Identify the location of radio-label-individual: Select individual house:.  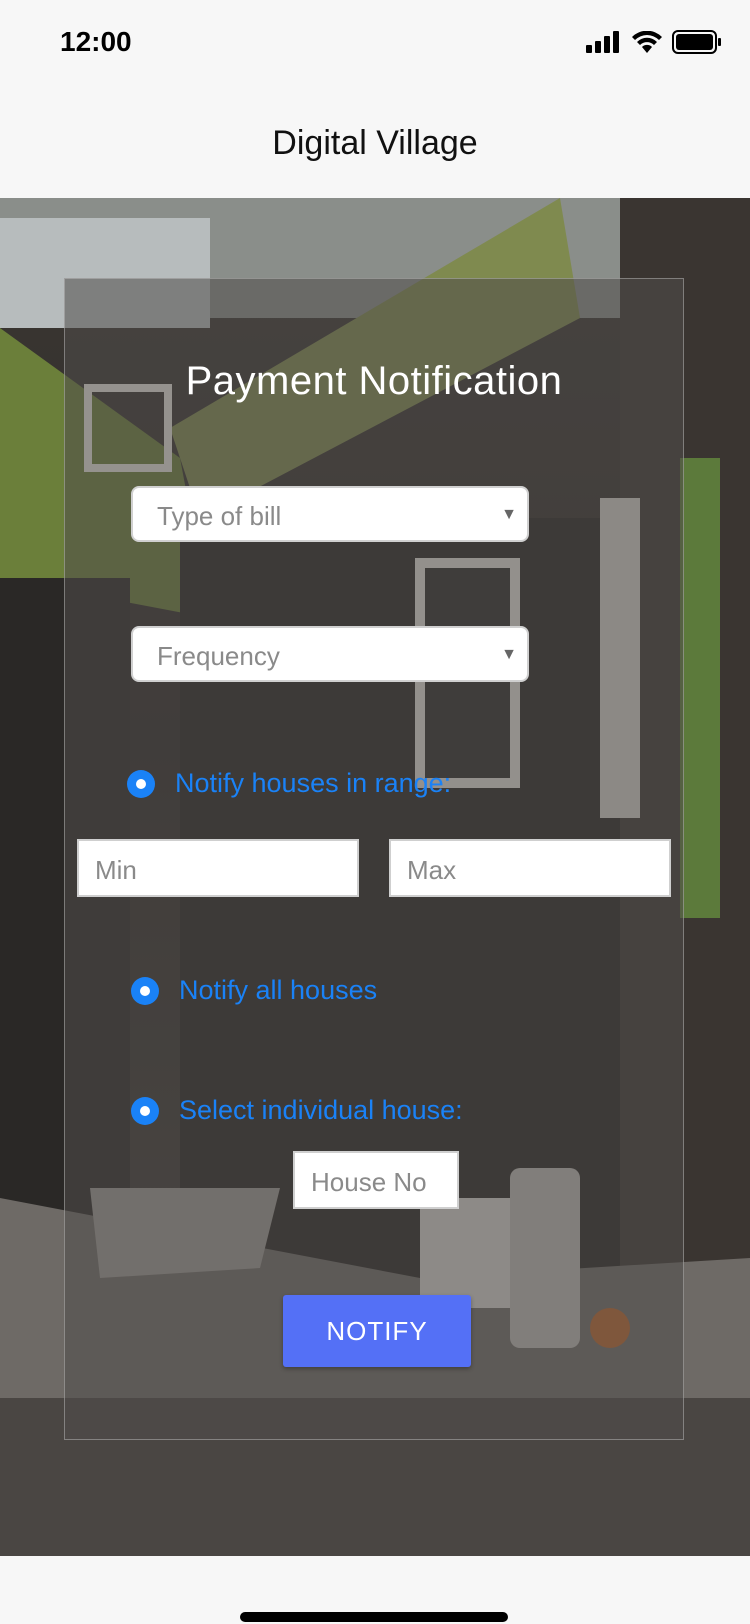
(321, 1110).